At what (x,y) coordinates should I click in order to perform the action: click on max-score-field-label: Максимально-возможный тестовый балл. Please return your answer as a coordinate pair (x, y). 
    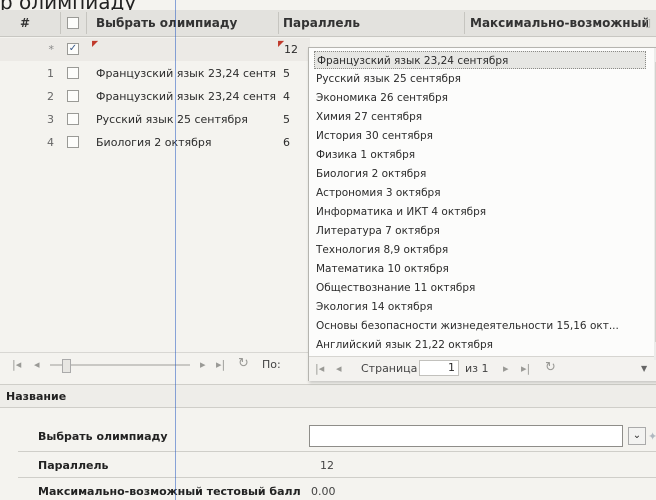
    Looking at the image, I should click on (169, 491).